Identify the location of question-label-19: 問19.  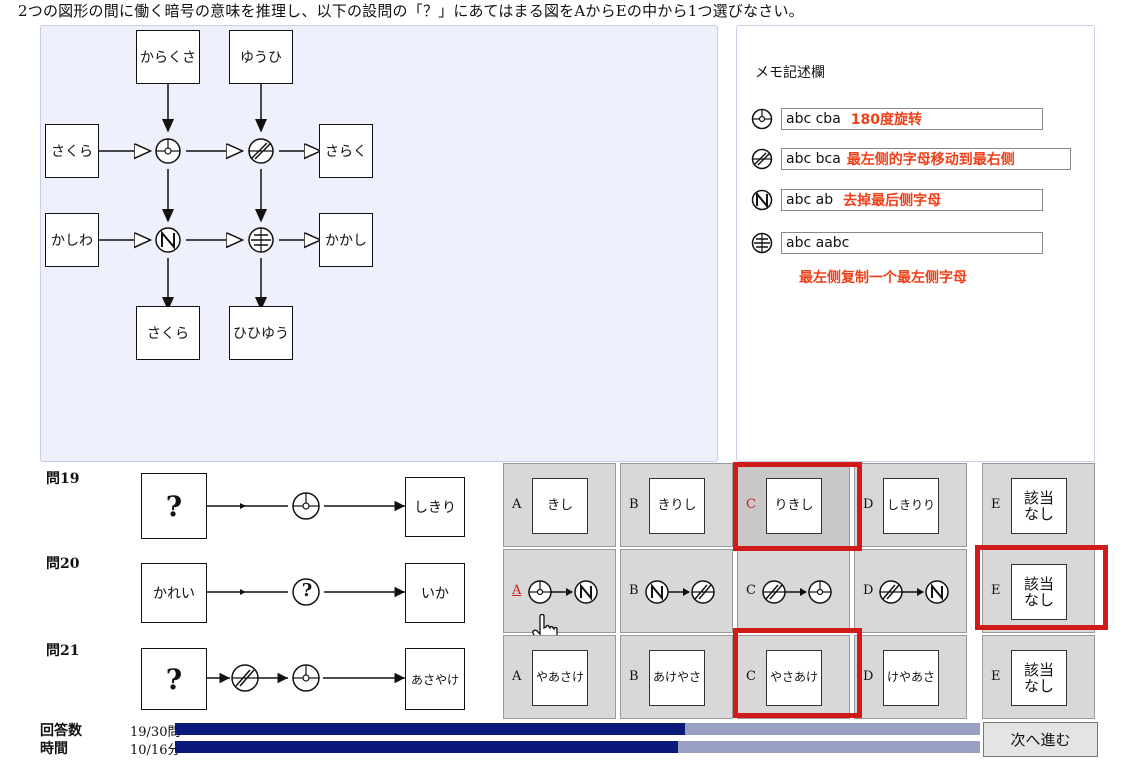
(63, 479).